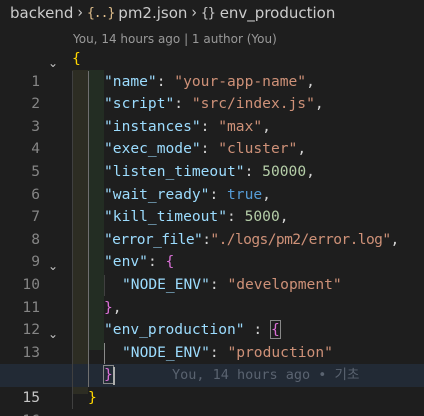 The image size is (424, 416). What do you see at coordinates (126, 262) in the screenshot?
I see `json-key: "env"` at bounding box center [126, 262].